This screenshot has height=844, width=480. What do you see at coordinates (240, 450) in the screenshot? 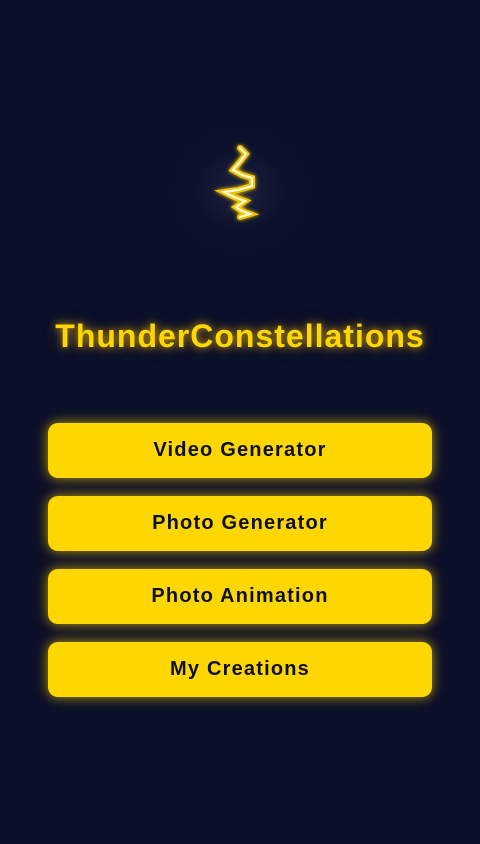
I see `video-generator-button: Video Generator` at bounding box center [240, 450].